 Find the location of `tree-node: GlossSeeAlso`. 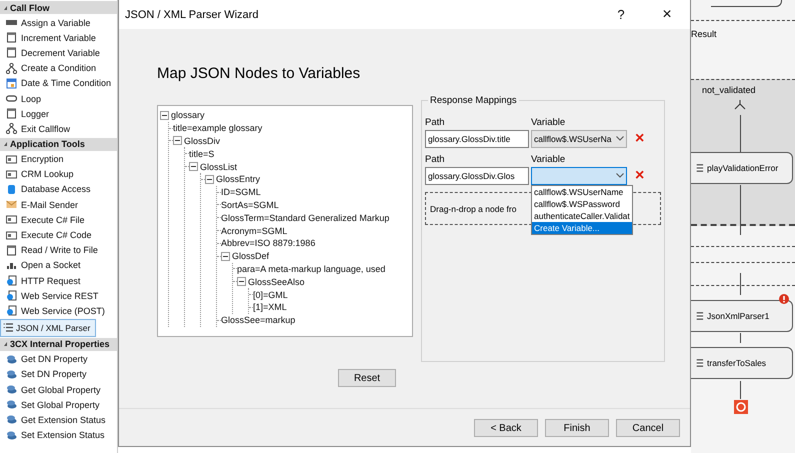

tree-node: GlossSeeAlso is located at coordinates (276, 281).